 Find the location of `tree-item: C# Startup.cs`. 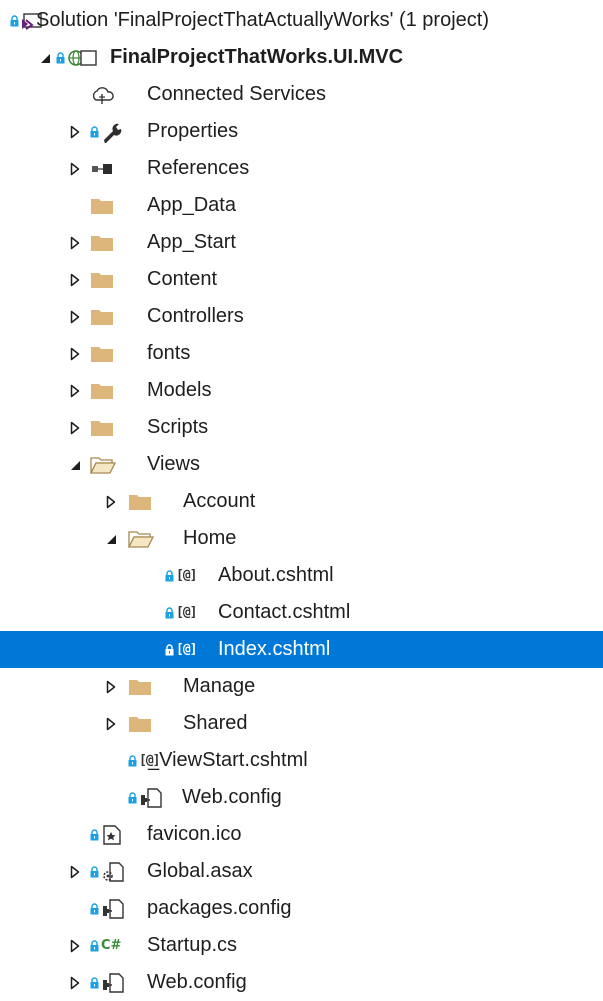

tree-item: C# Startup.cs is located at coordinates (301, 945).